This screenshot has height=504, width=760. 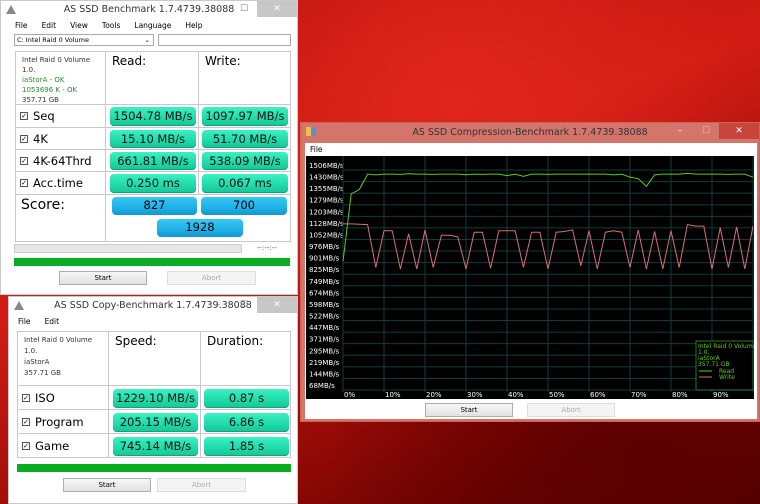 I want to click on x-tick-label: 80%, so click(x=680, y=395).